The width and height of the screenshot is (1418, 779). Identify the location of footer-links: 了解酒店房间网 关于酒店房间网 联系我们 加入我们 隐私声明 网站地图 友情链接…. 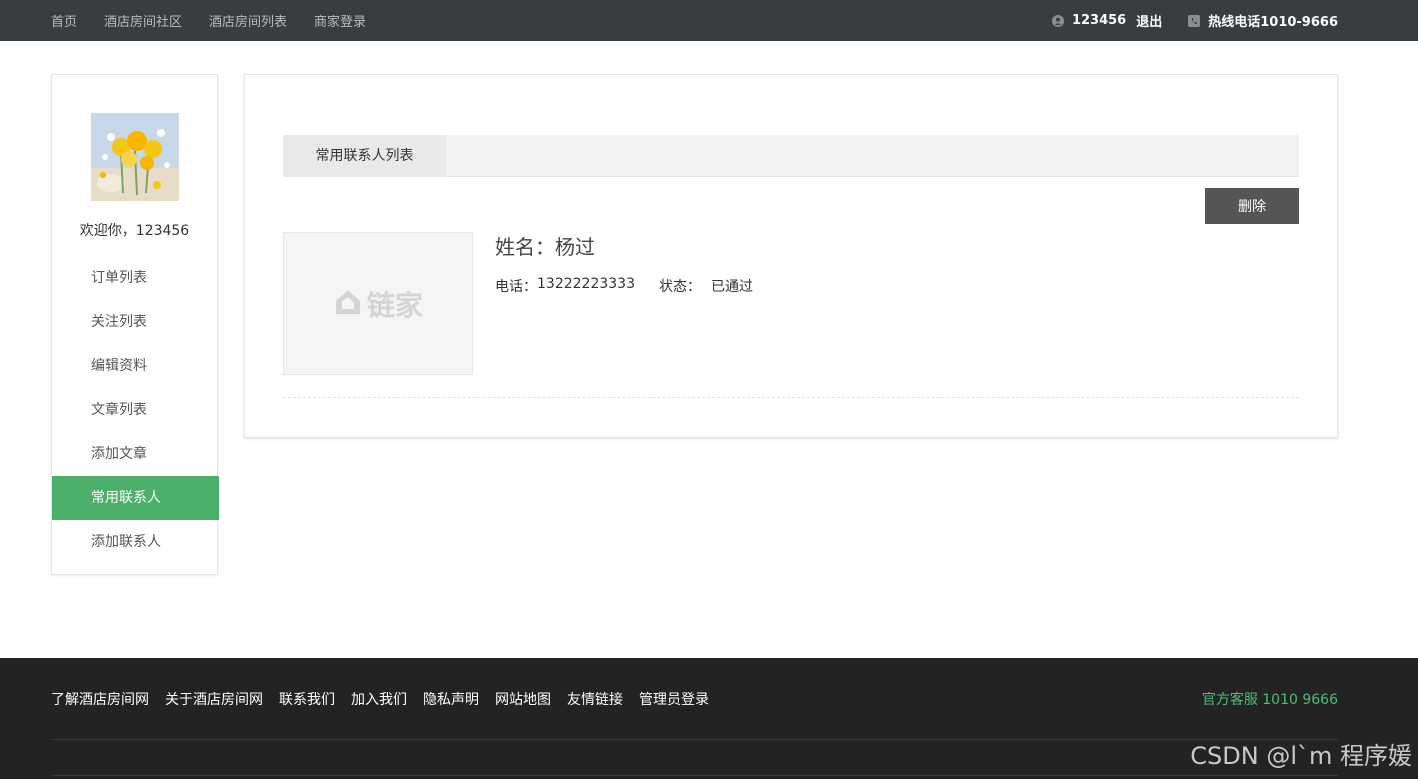
(388, 699).